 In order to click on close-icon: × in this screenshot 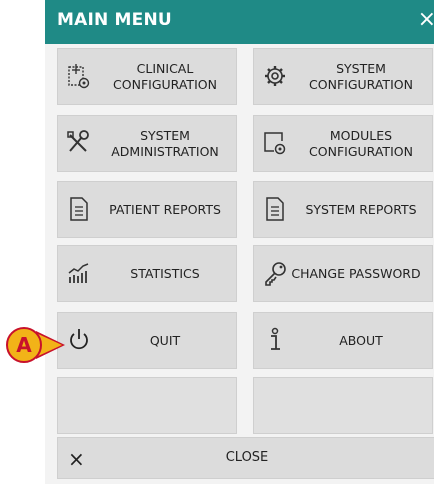, I will do `click(426, 20)`.